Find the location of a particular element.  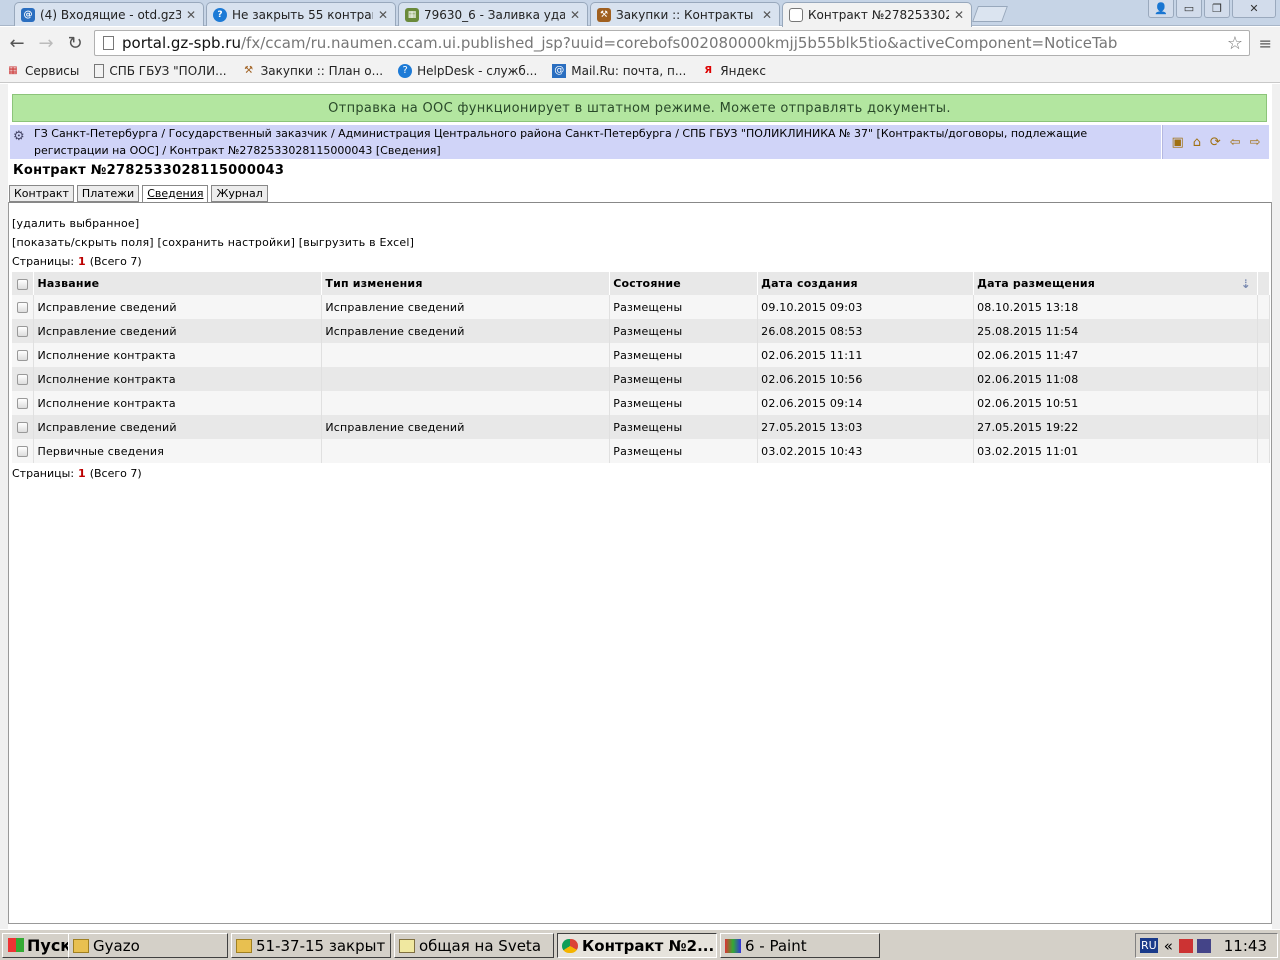

user-icon: 👤 is located at coordinates (1161, 9).